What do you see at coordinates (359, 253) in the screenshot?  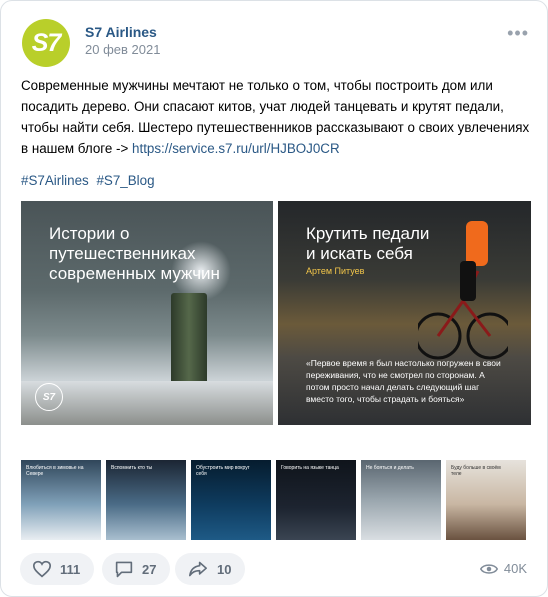 I see `photo-2-title-line2: и искать себя` at bounding box center [359, 253].